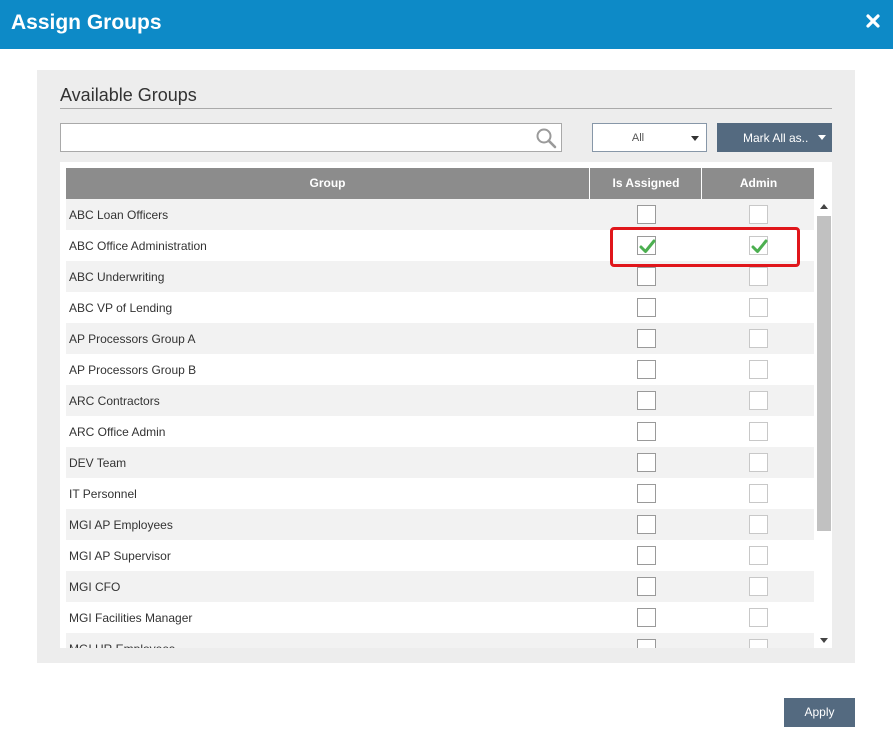 The height and width of the screenshot is (752, 893). Describe the element at coordinates (133, 370) in the screenshot. I see `group-name: AP Processors Group B` at that location.